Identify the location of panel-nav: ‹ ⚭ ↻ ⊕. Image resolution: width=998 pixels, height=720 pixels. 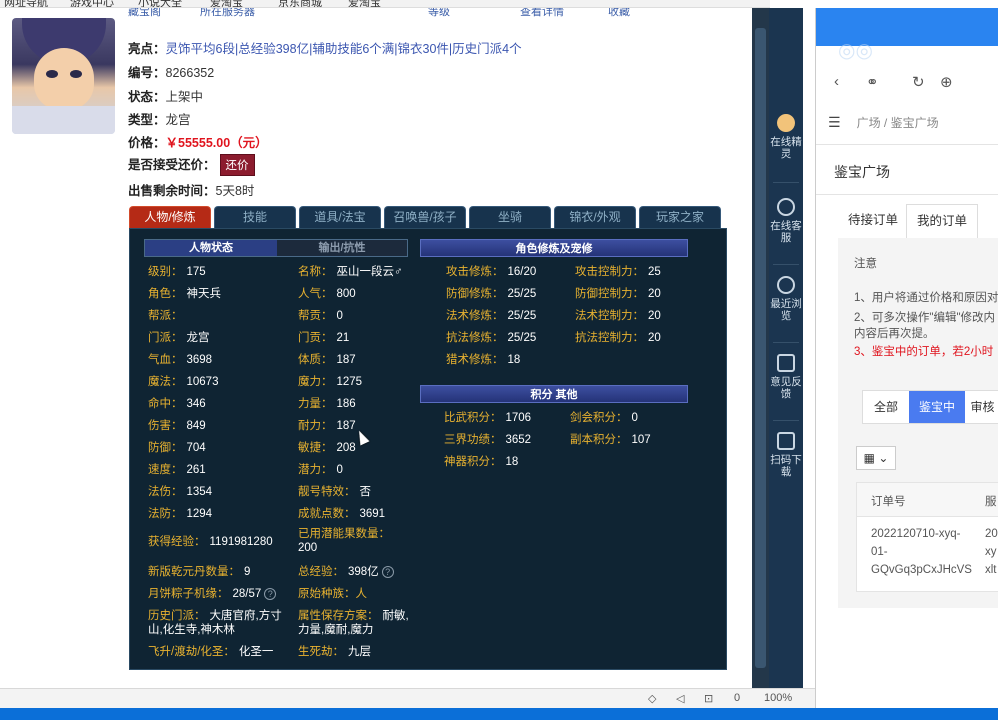
(907, 83).